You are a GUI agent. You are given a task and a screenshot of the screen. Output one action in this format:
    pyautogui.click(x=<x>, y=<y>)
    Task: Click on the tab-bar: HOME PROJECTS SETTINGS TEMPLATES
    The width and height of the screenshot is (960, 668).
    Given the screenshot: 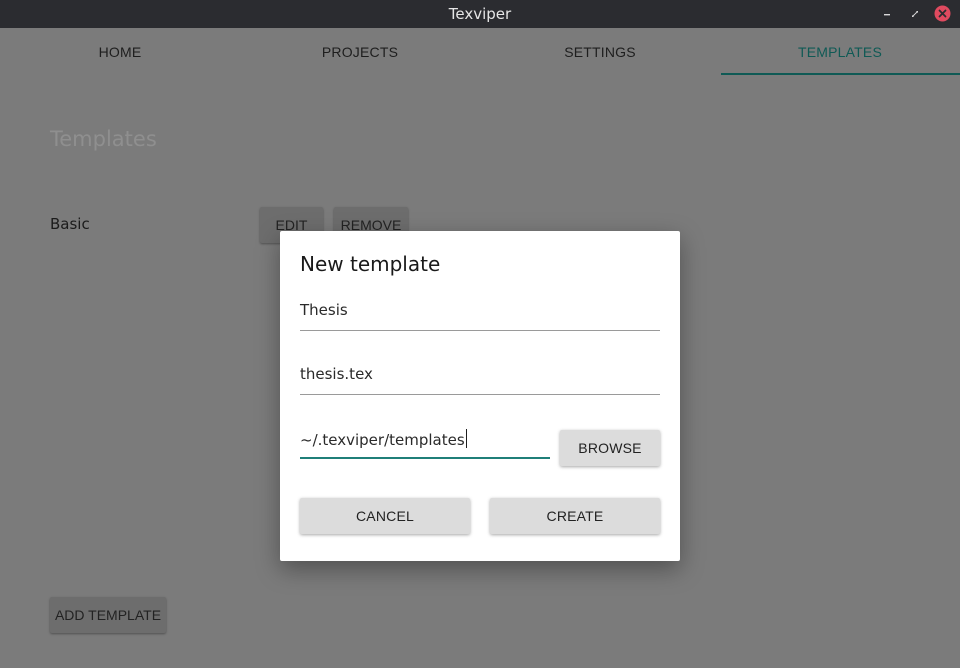 What is the action you would take?
    pyautogui.click(x=480, y=52)
    